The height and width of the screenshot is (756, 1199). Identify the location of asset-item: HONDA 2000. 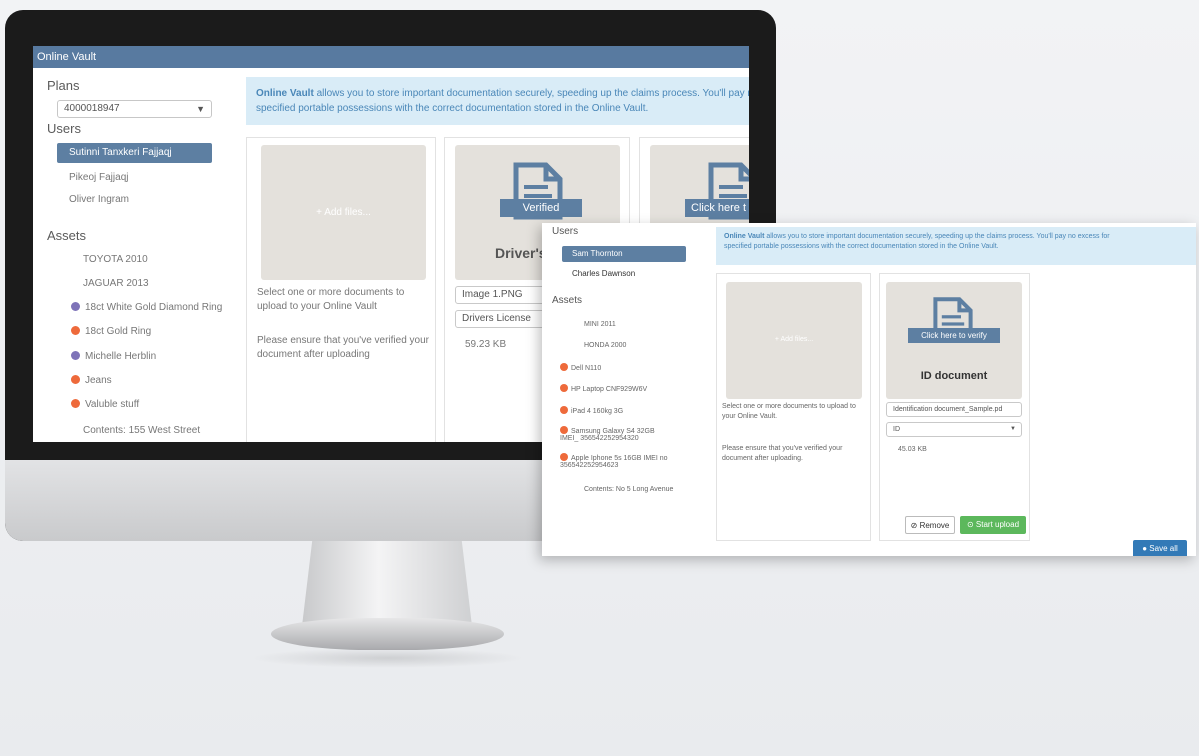
(605, 345).